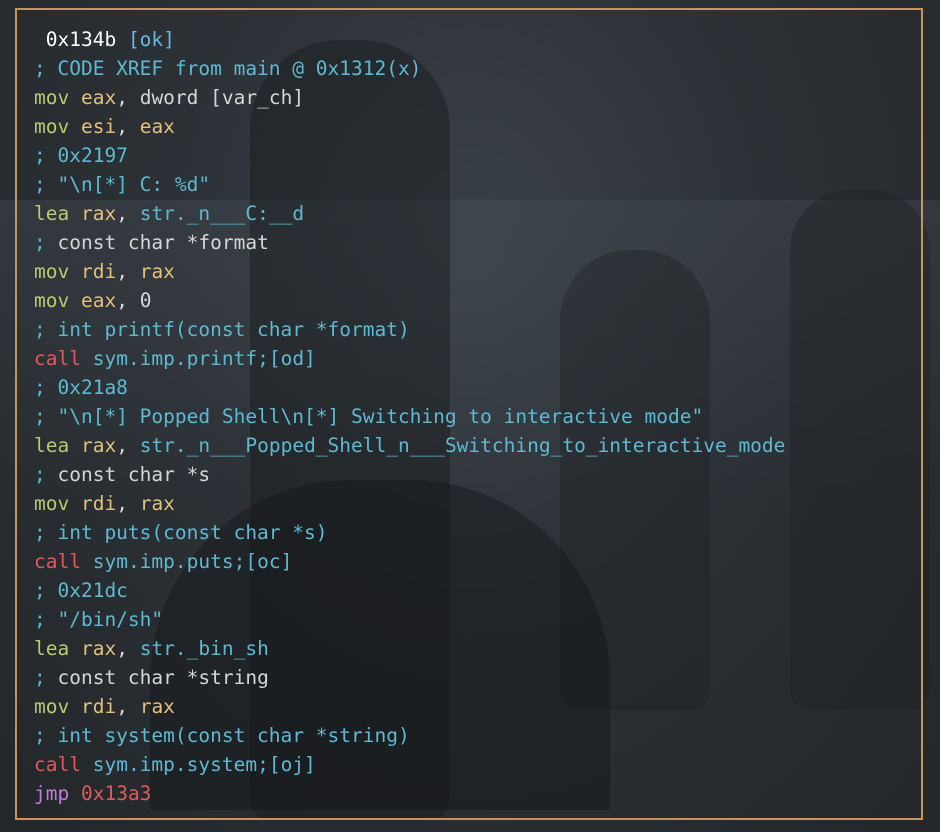 The width and height of the screenshot is (940, 832). What do you see at coordinates (163, 677) in the screenshot?
I see `comment-text: const char *string` at bounding box center [163, 677].